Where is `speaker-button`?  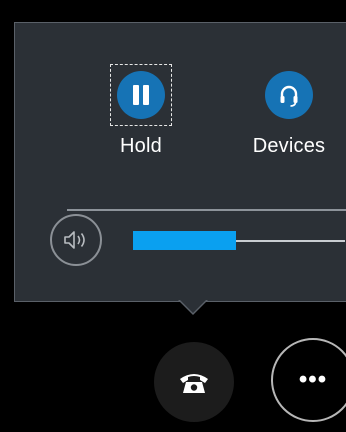 speaker-button is located at coordinates (76, 240).